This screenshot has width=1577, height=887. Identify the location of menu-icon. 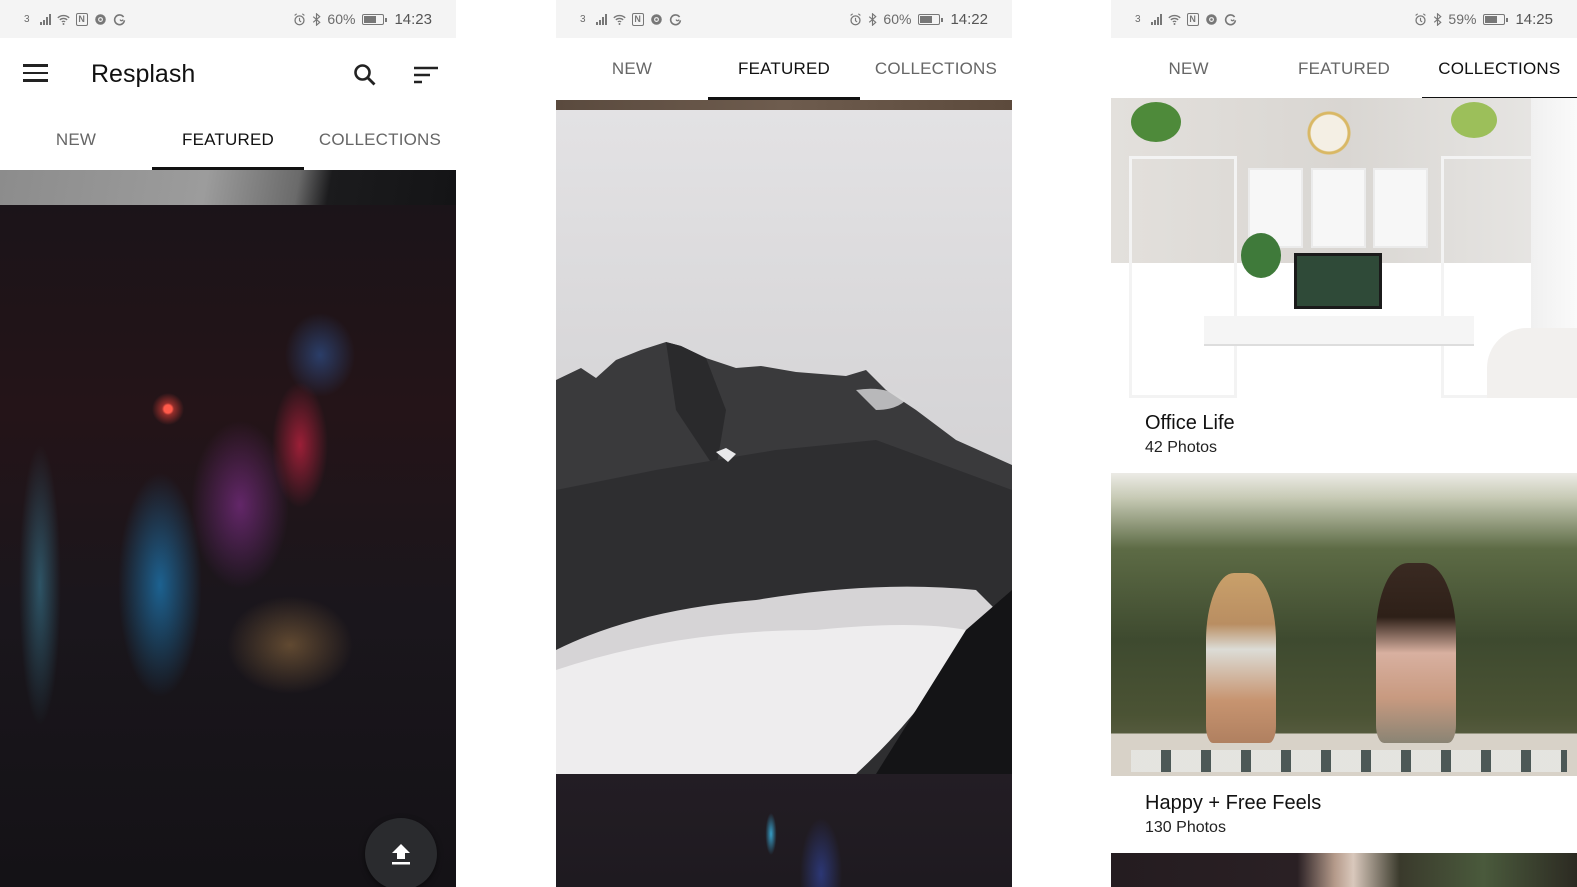
(35, 73).